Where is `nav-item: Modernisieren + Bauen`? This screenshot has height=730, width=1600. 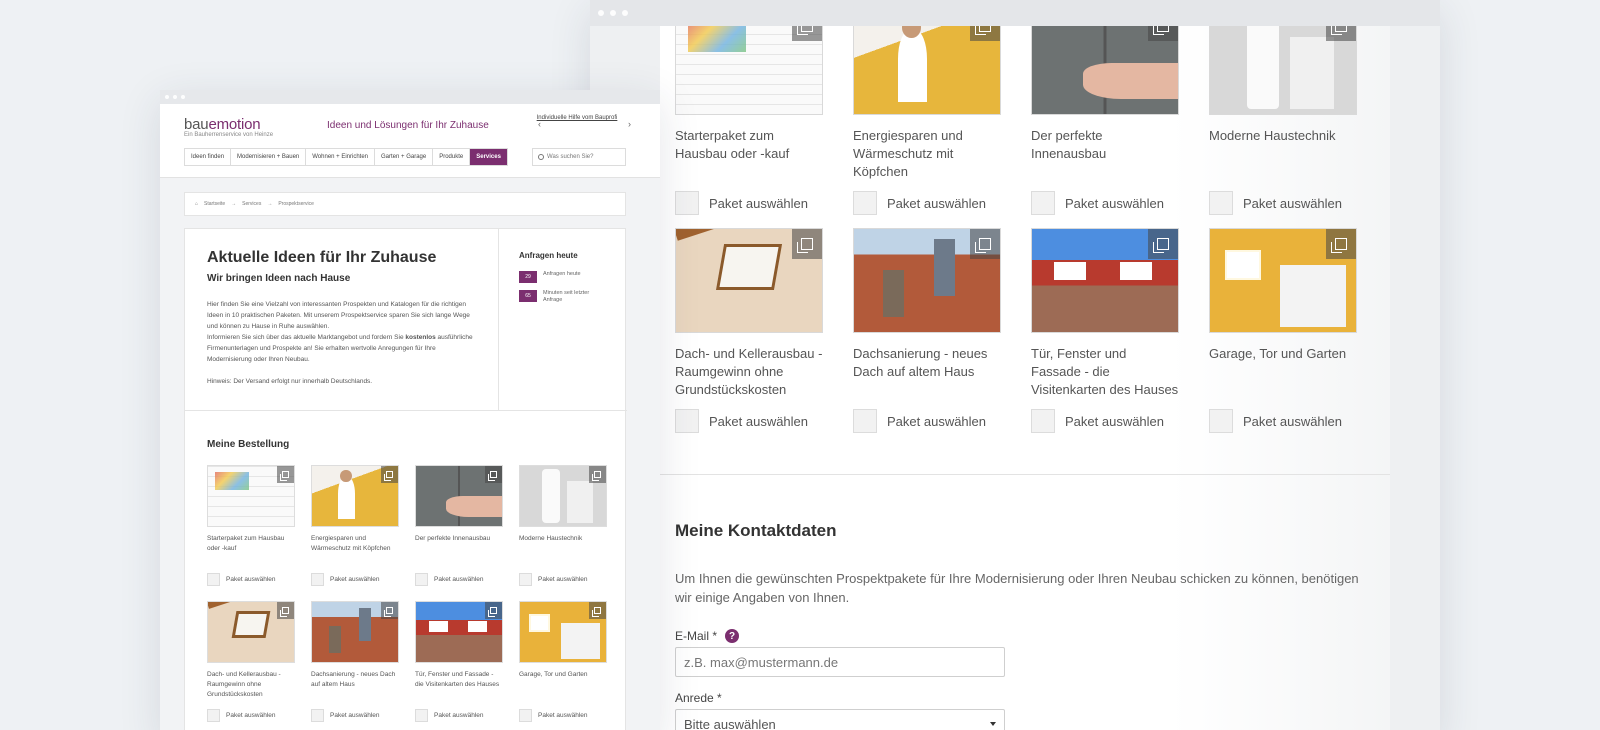
nav-item: Modernisieren + Bauen is located at coordinates (269, 157).